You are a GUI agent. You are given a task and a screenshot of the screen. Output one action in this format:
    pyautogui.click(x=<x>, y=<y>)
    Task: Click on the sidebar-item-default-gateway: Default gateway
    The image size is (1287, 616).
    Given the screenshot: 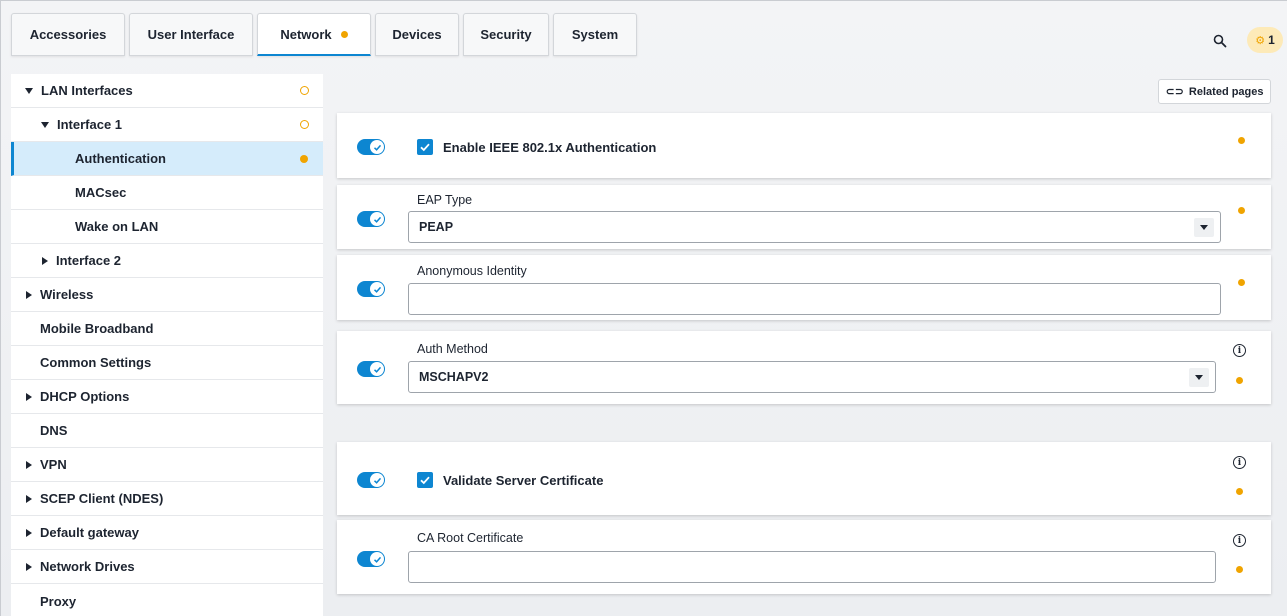 What is the action you would take?
    pyautogui.click(x=167, y=533)
    